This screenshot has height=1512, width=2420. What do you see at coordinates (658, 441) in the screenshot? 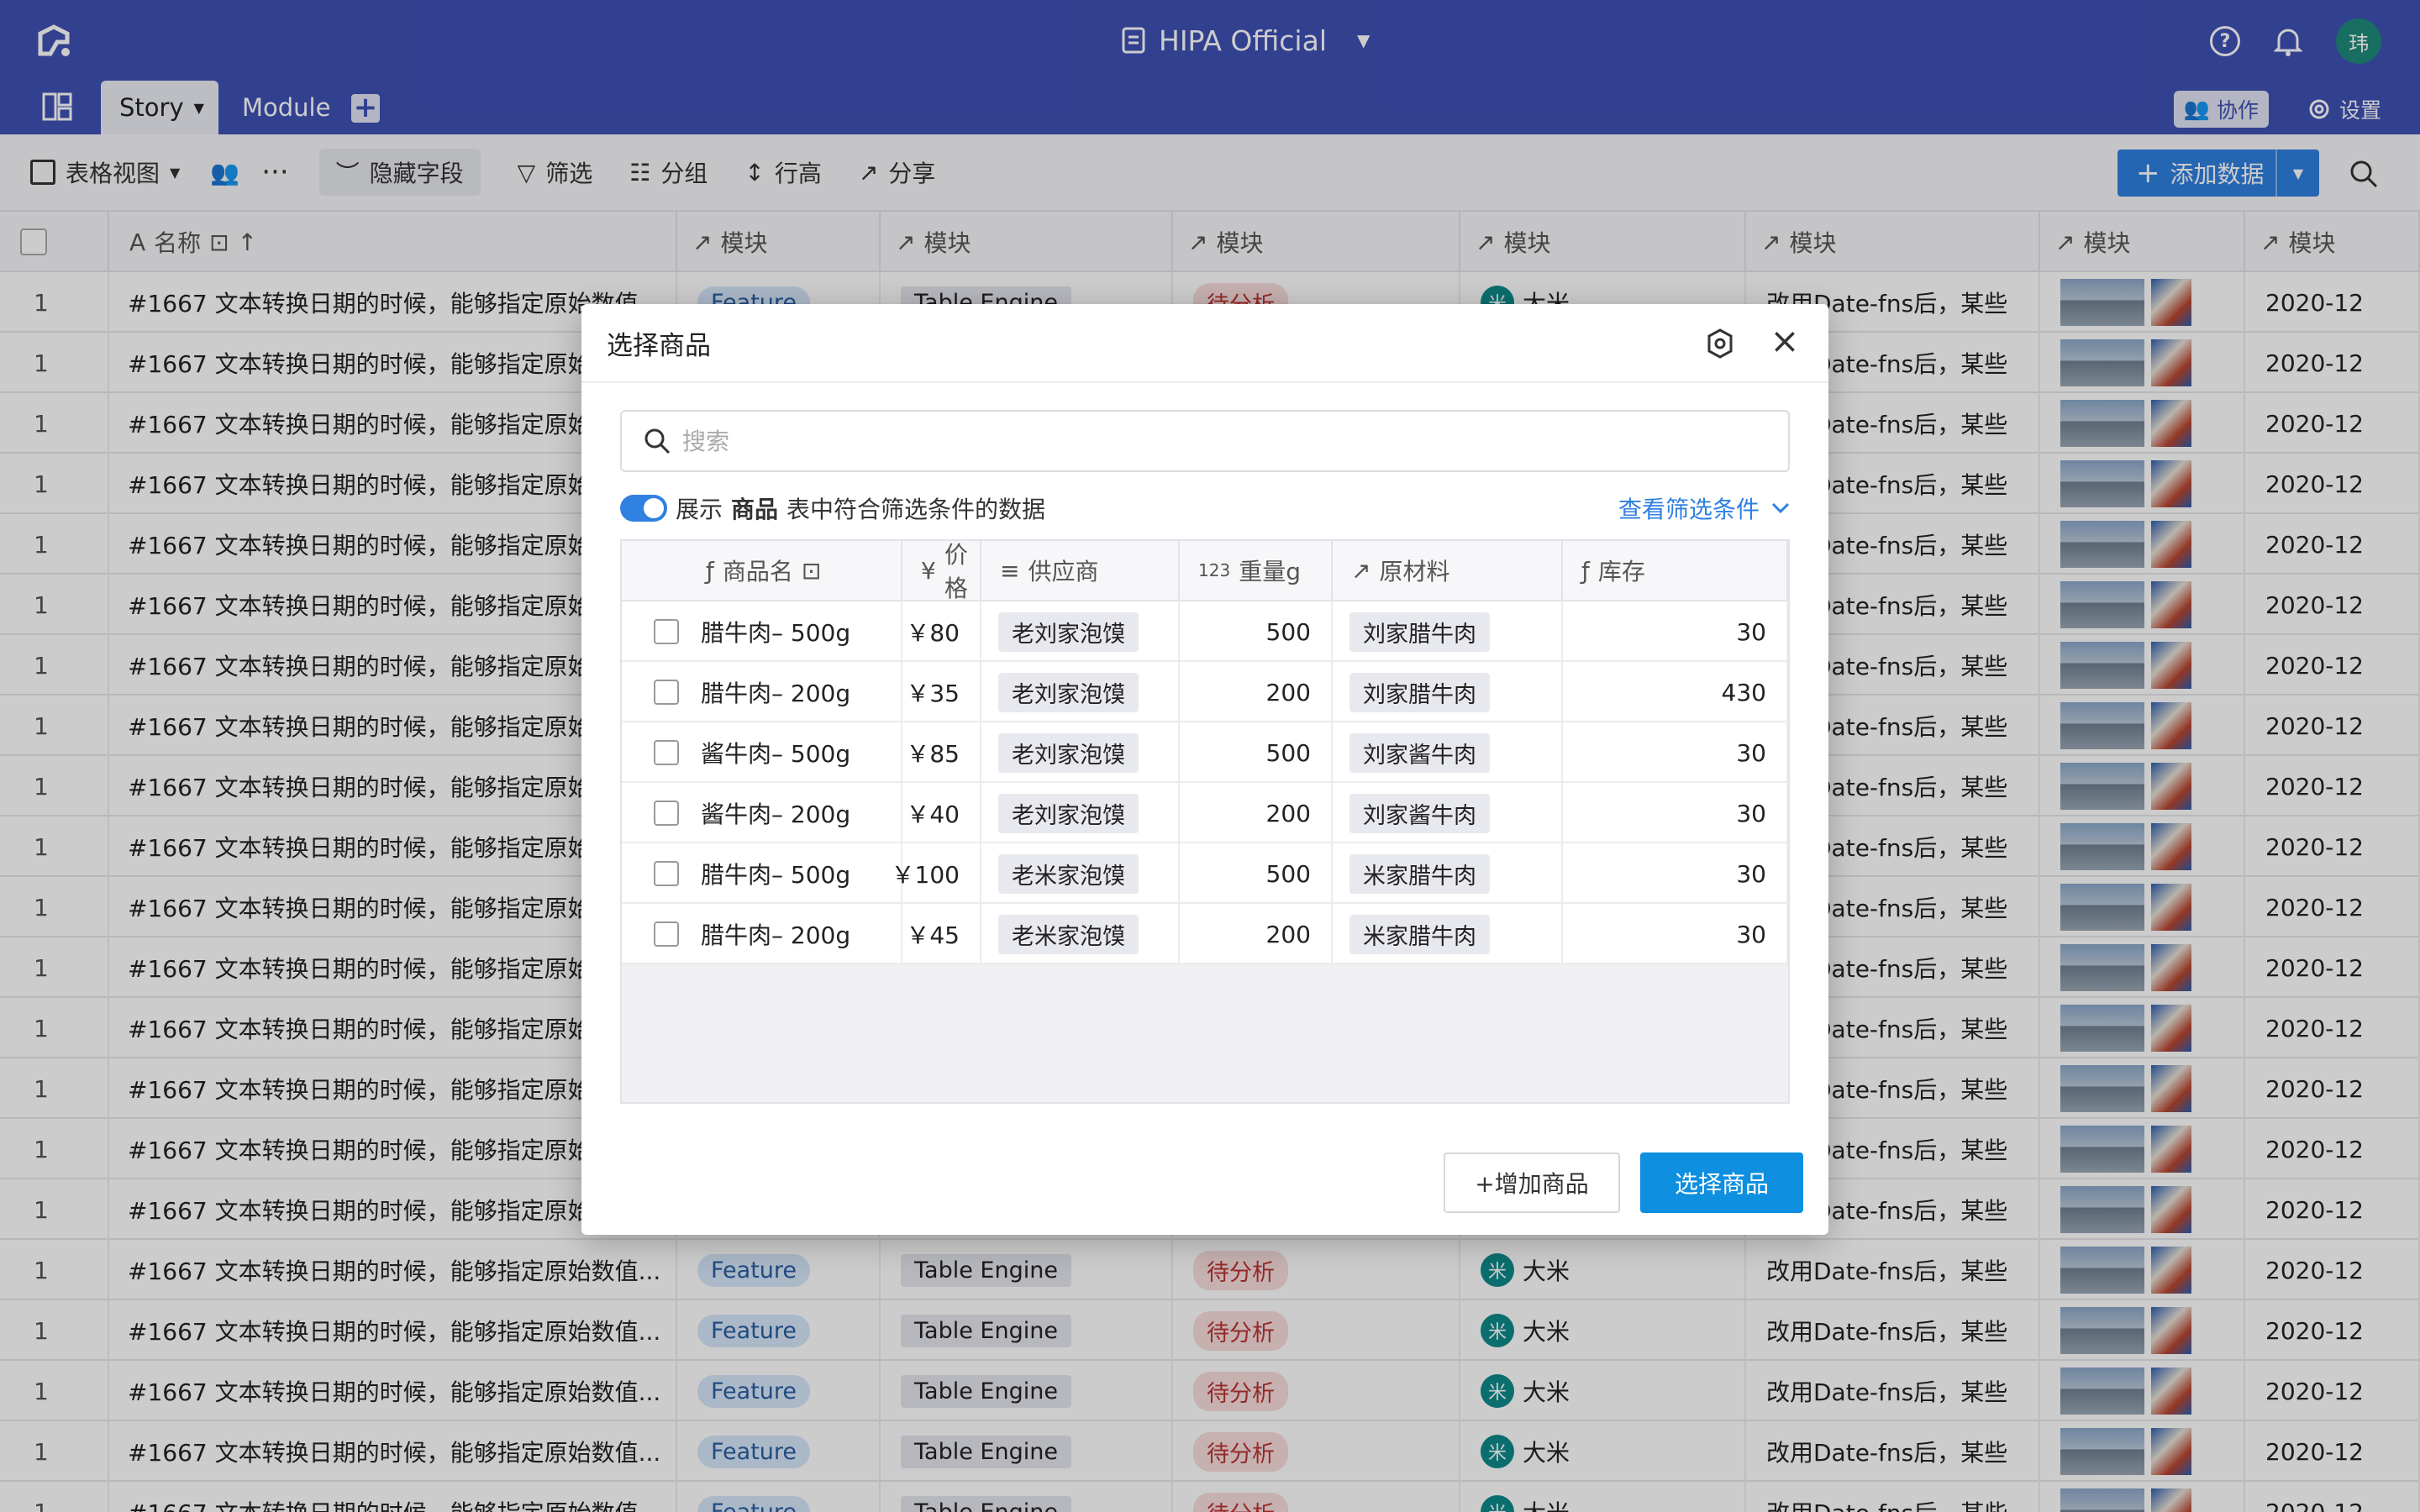
I see `search-icon` at bounding box center [658, 441].